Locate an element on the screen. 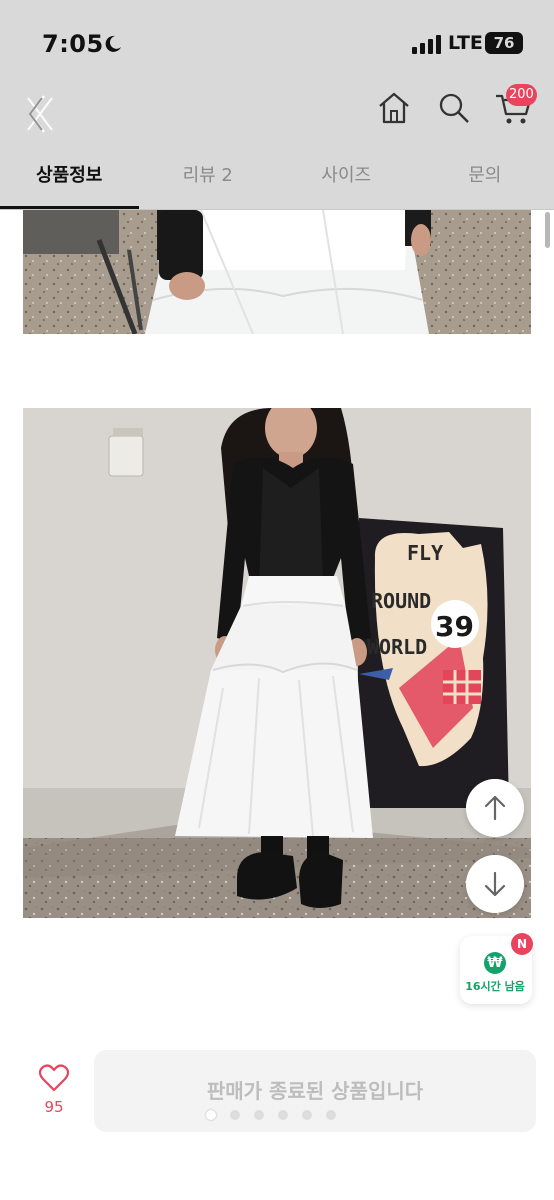 The width and height of the screenshot is (554, 1200). like-button: 95 is located at coordinates (54, 1090).